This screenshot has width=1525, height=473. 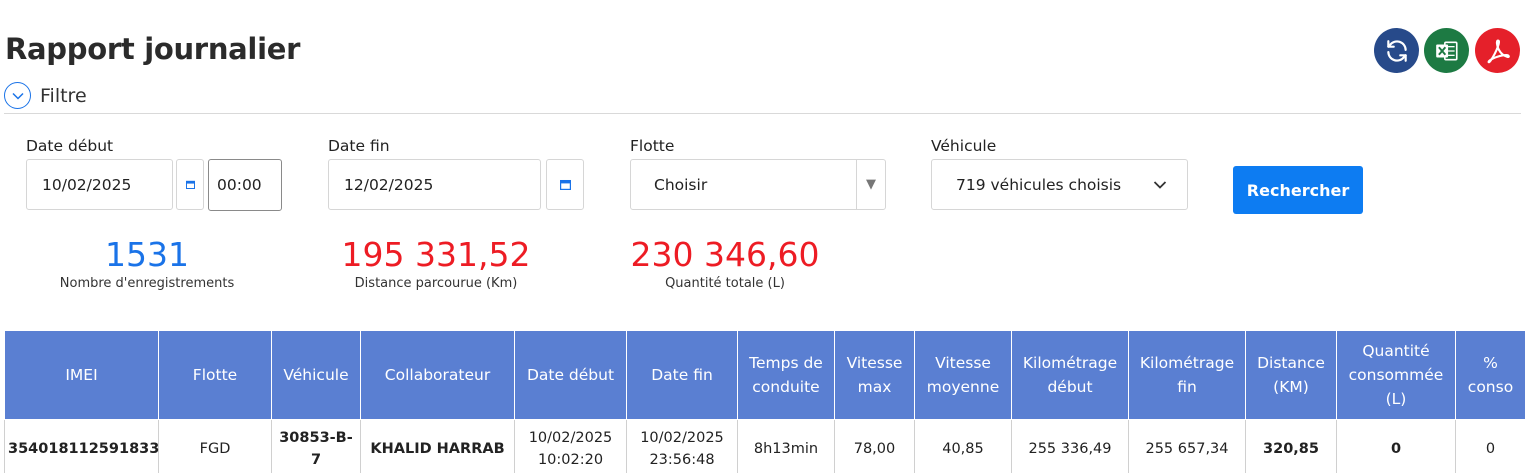 I want to click on column-header-distance: Distance (KM), so click(x=1291, y=375).